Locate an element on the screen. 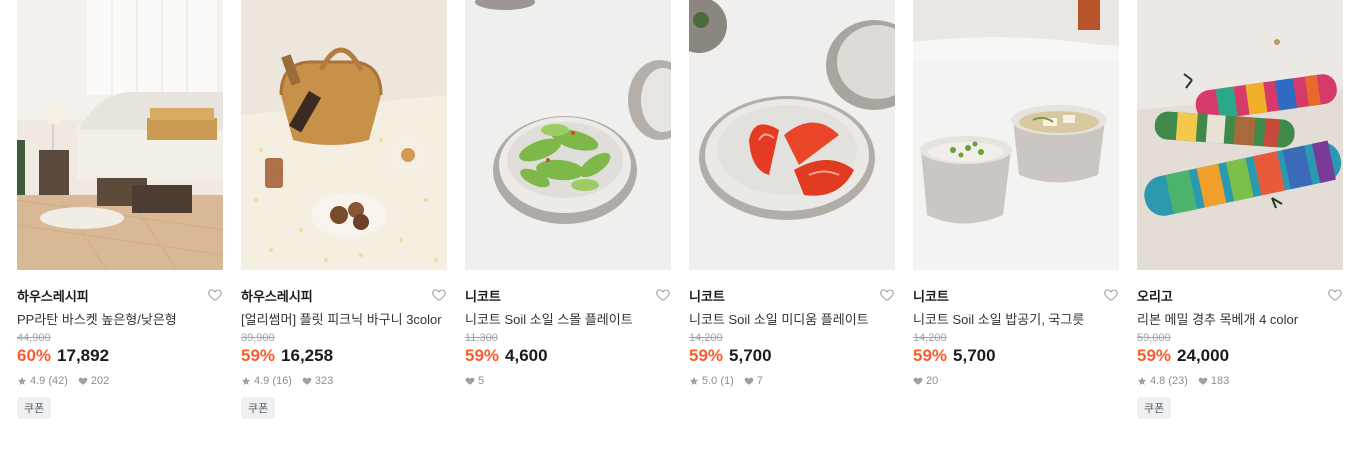 Image resolution: width=1347 pixels, height=458 pixels. original-price: 44,900 is located at coordinates (34, 338).